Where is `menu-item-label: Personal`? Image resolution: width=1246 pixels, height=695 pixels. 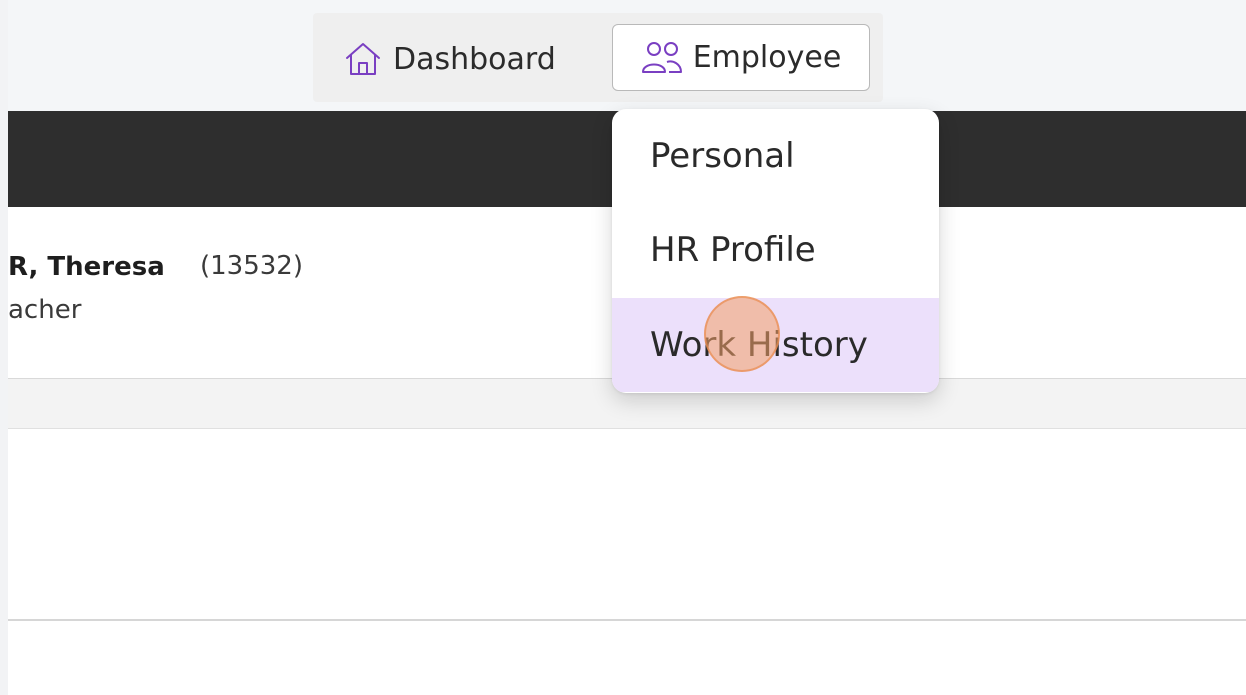 menu-item-label: Personal is located at coordinates (722, 156).